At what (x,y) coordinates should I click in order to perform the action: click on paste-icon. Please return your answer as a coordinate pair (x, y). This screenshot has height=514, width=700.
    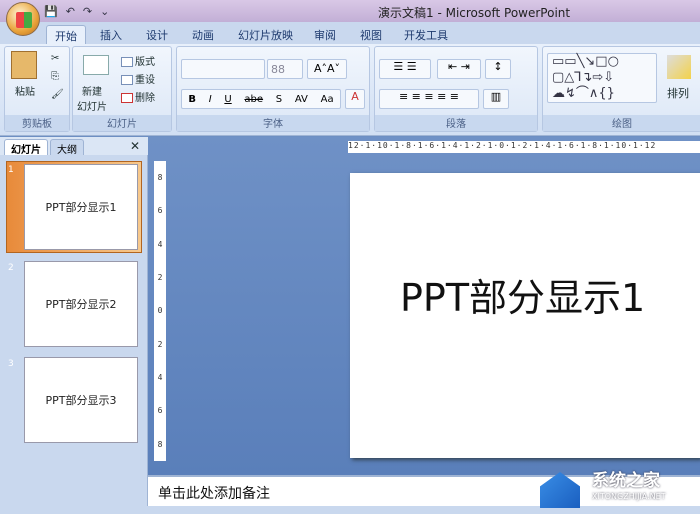
    Looking at the image, I should click on (24, 65).